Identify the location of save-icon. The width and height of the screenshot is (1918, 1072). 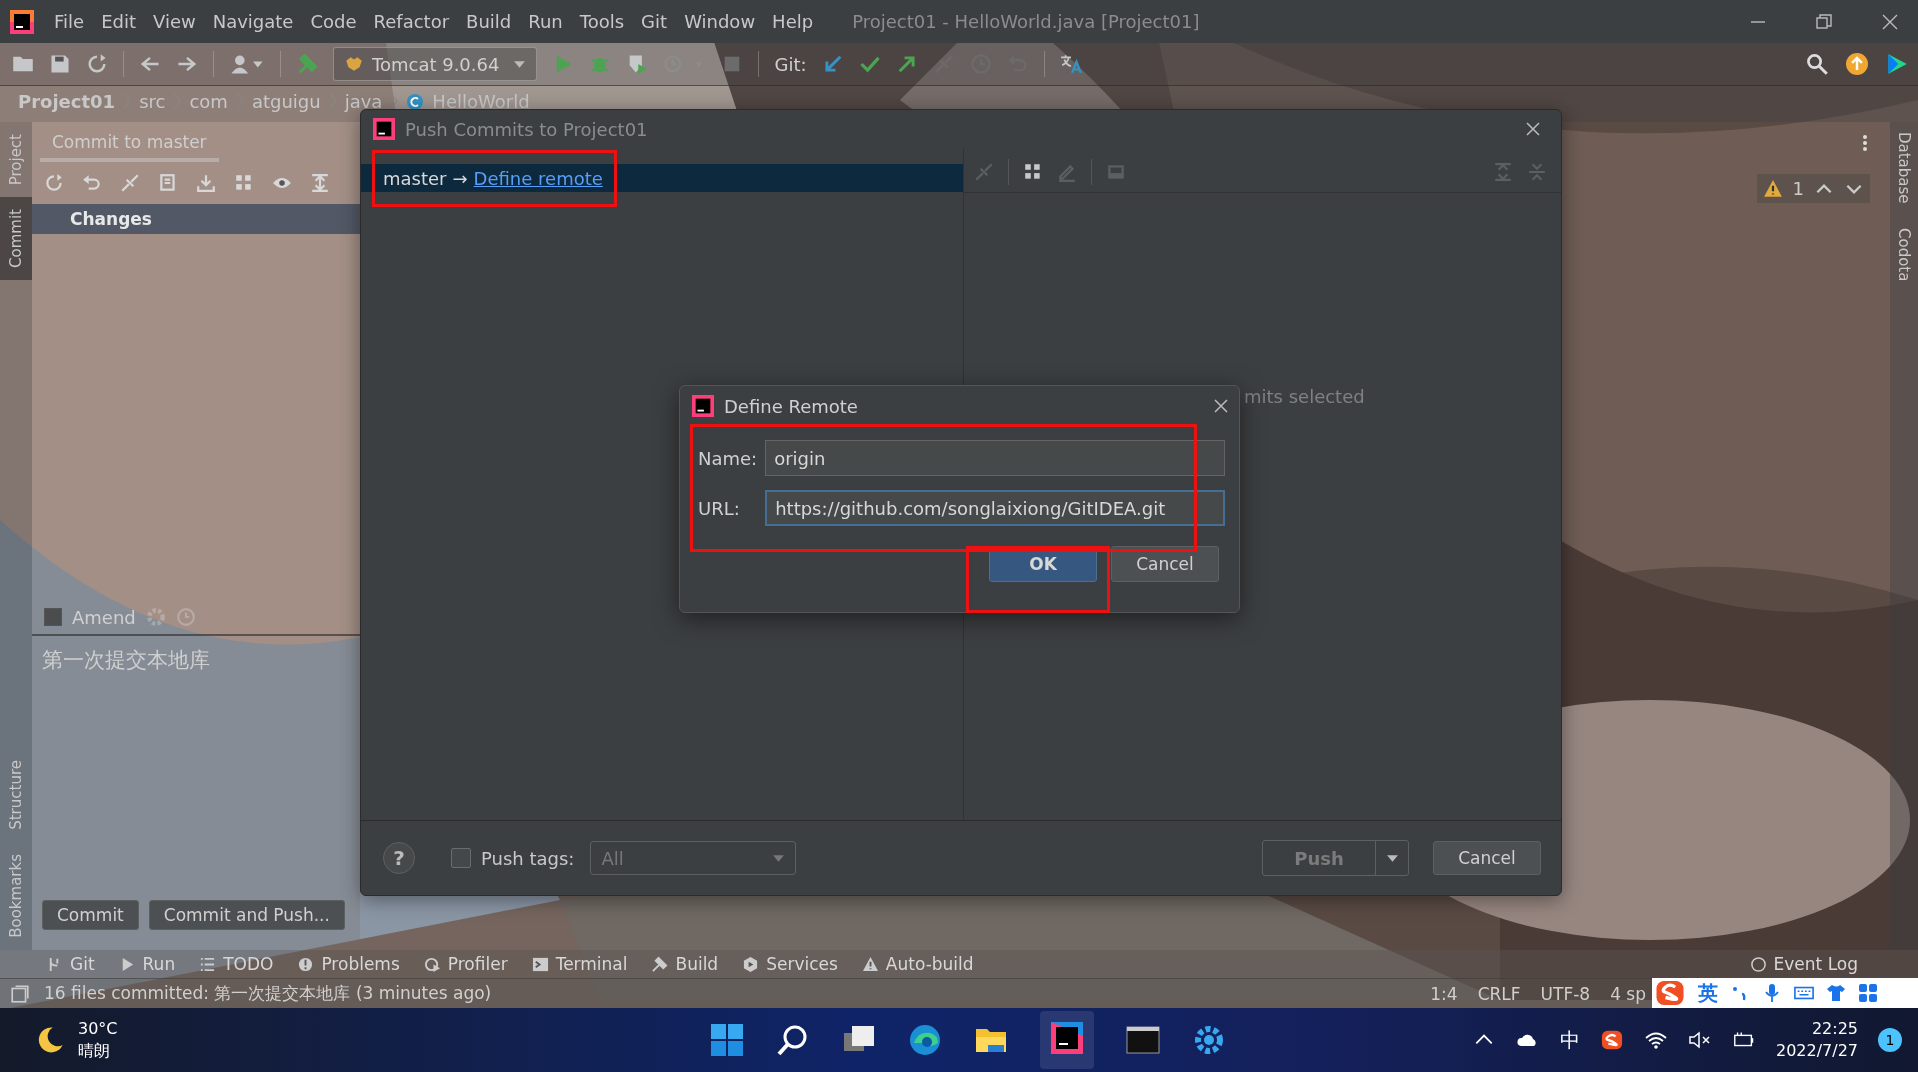
(60, 64).